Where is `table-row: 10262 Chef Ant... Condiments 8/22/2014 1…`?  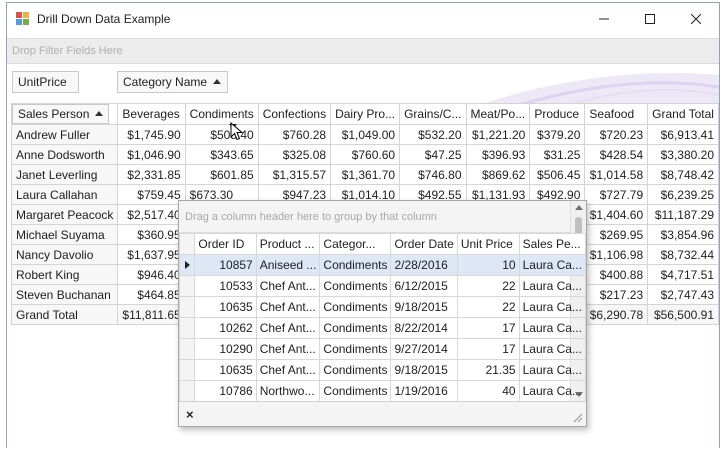 table-row: 10262 Chef Ant... Condiments 8/22/2014 1… is located at coordinates (382, 328).